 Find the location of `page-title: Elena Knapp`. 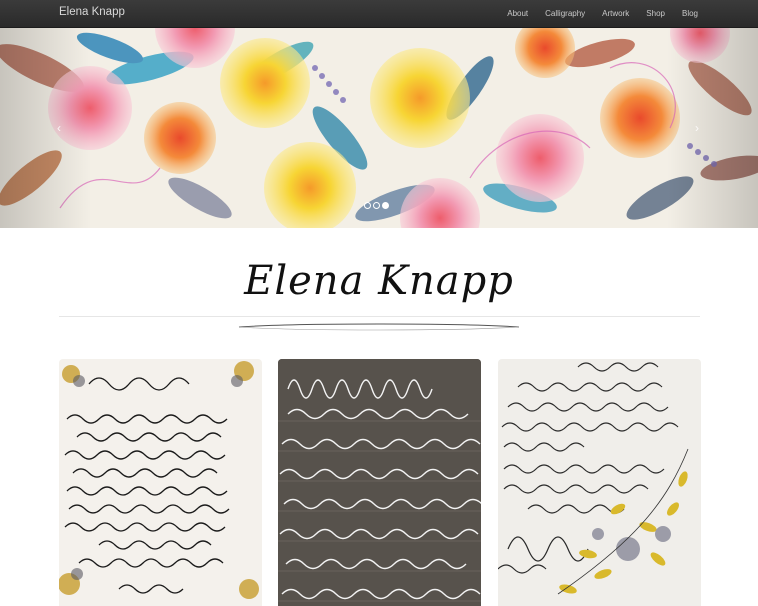

page-title: Elena Knapp is located at coordinates (379, 281).